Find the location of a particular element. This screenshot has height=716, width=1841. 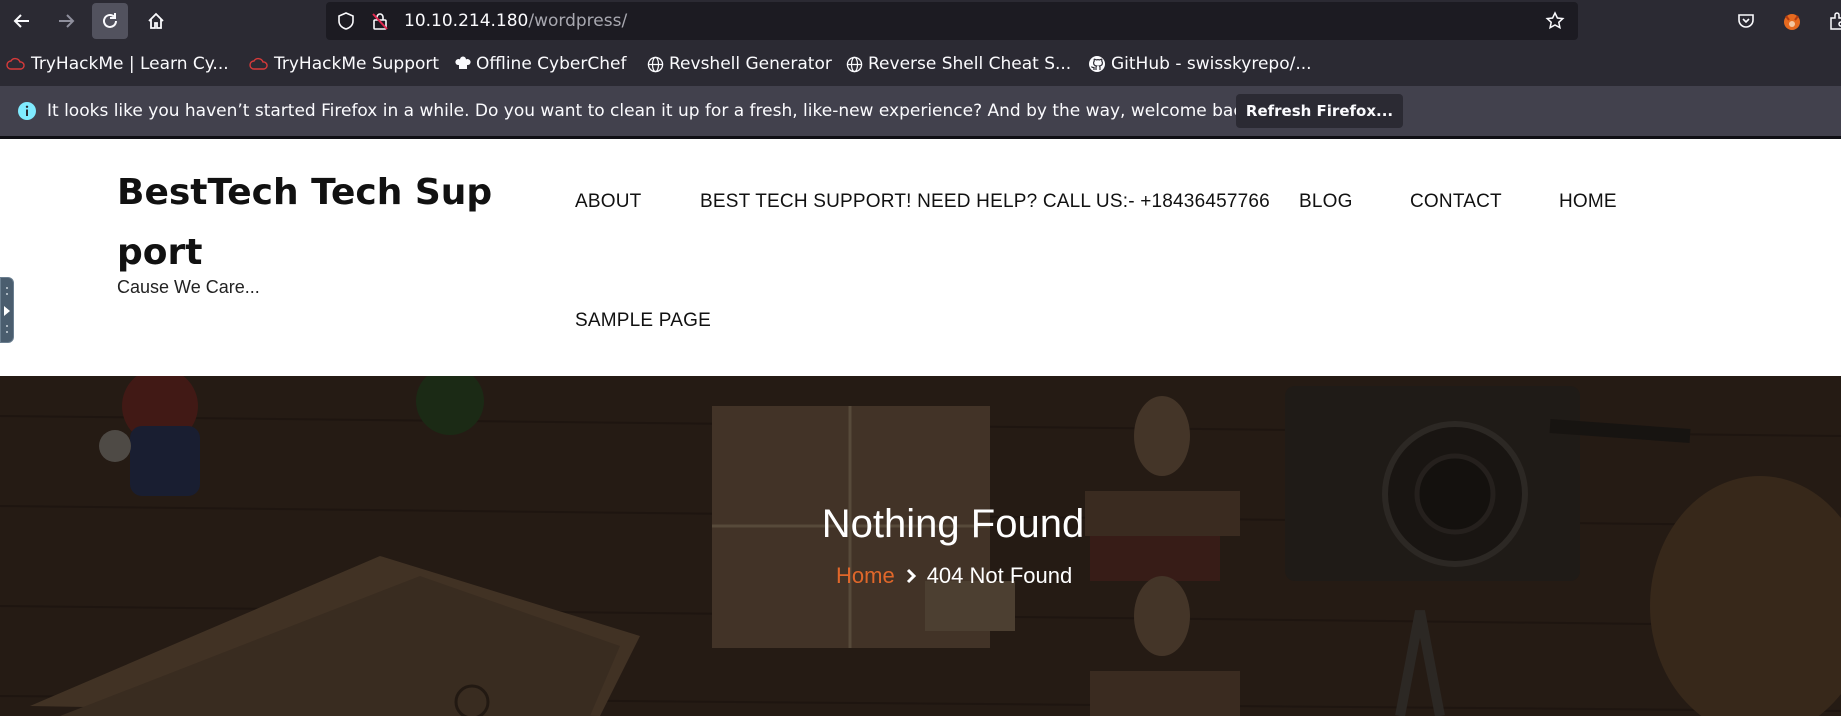

bookmark-label: Revshell Generator is located at coordinates (750, 64).